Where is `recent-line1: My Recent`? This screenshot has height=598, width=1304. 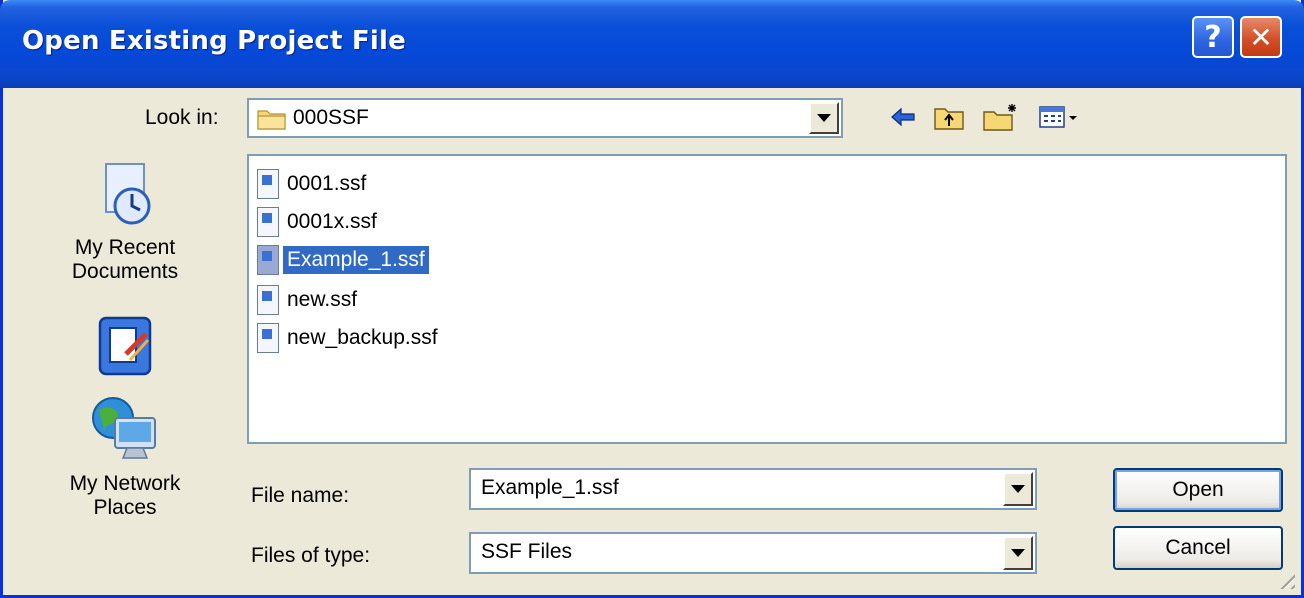
recent-line1: My Recent is located at coordinates (125, 247).